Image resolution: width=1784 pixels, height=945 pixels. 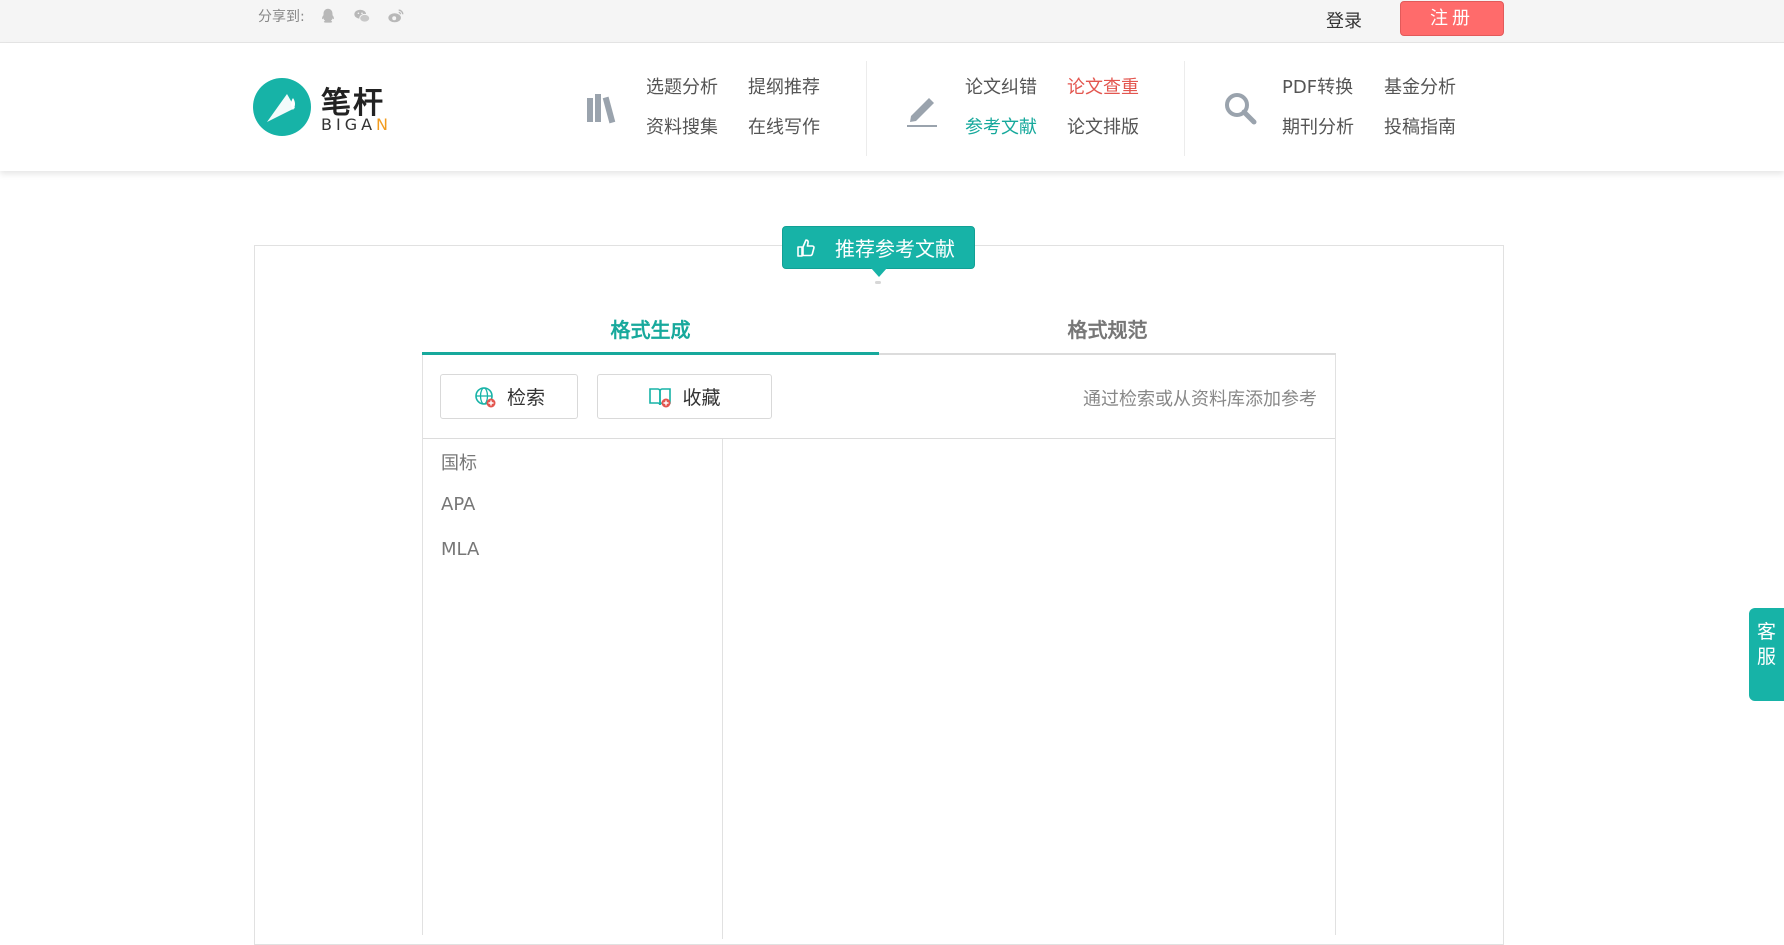 I want to click on customer-service-tab: 客 服, so click(x=1766, y=654).